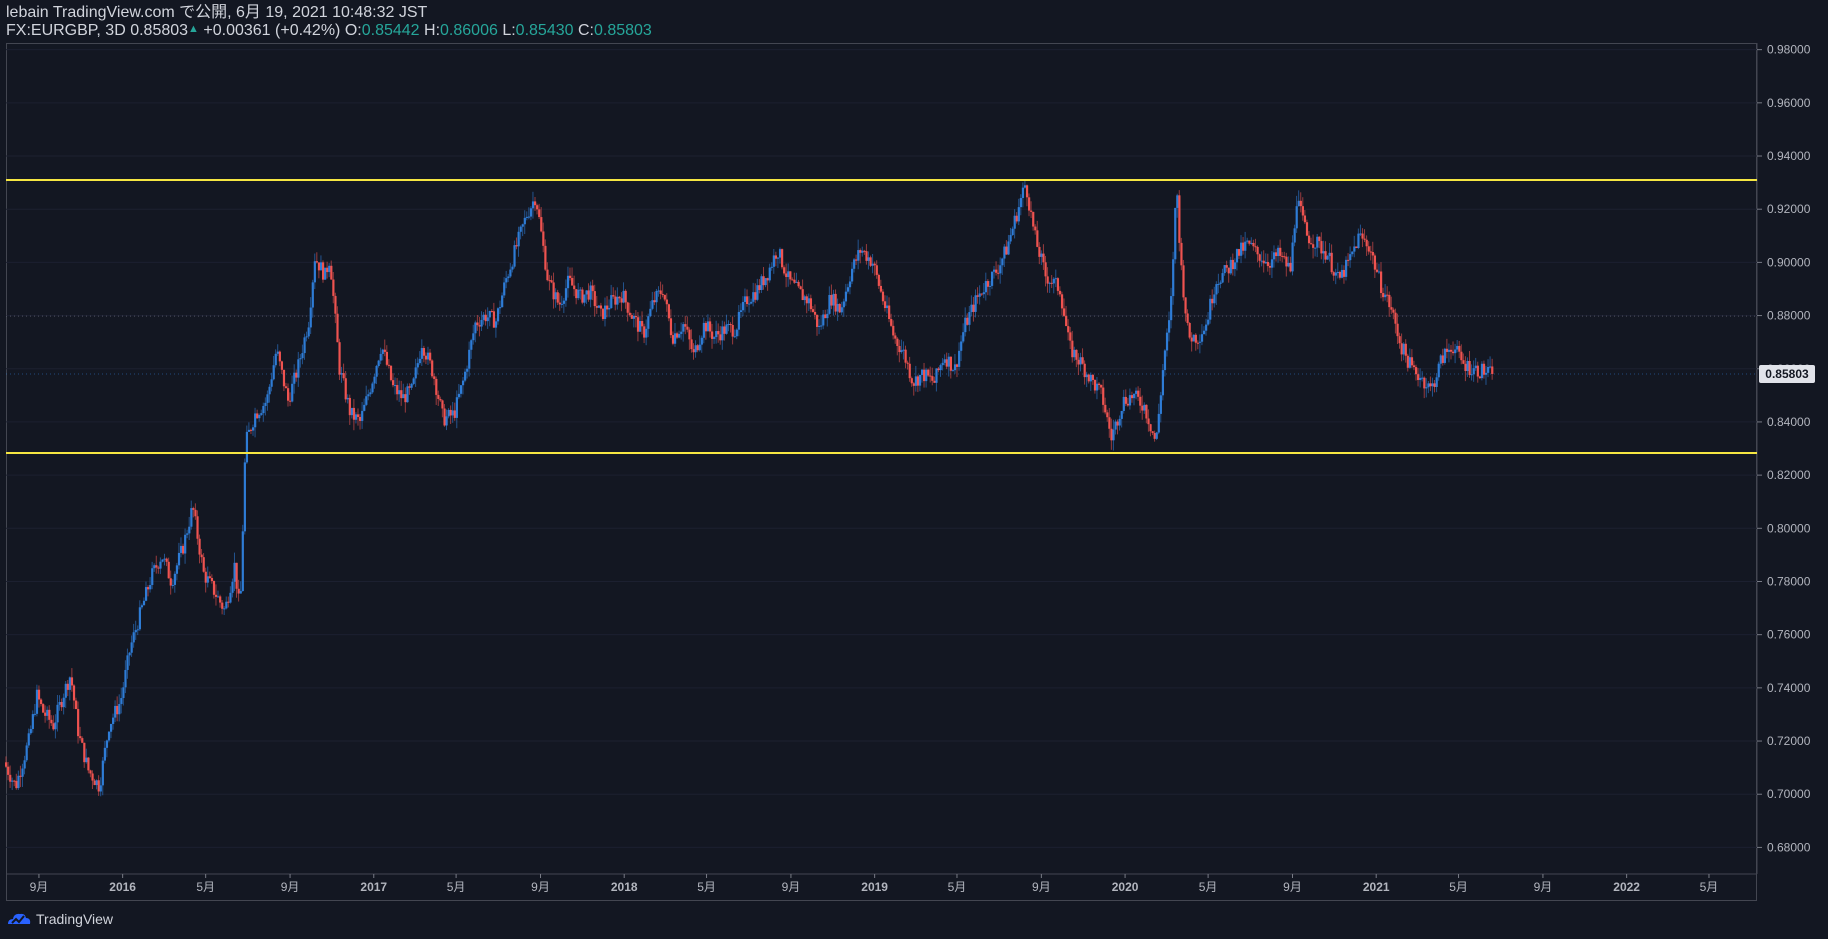 The height and width of the screenshot is (939, 1828). What do you see at coordinates (1789, 528) in the screenshot?
I see `price-tick-label: 0.80000` at bounding box center [1789, 528].